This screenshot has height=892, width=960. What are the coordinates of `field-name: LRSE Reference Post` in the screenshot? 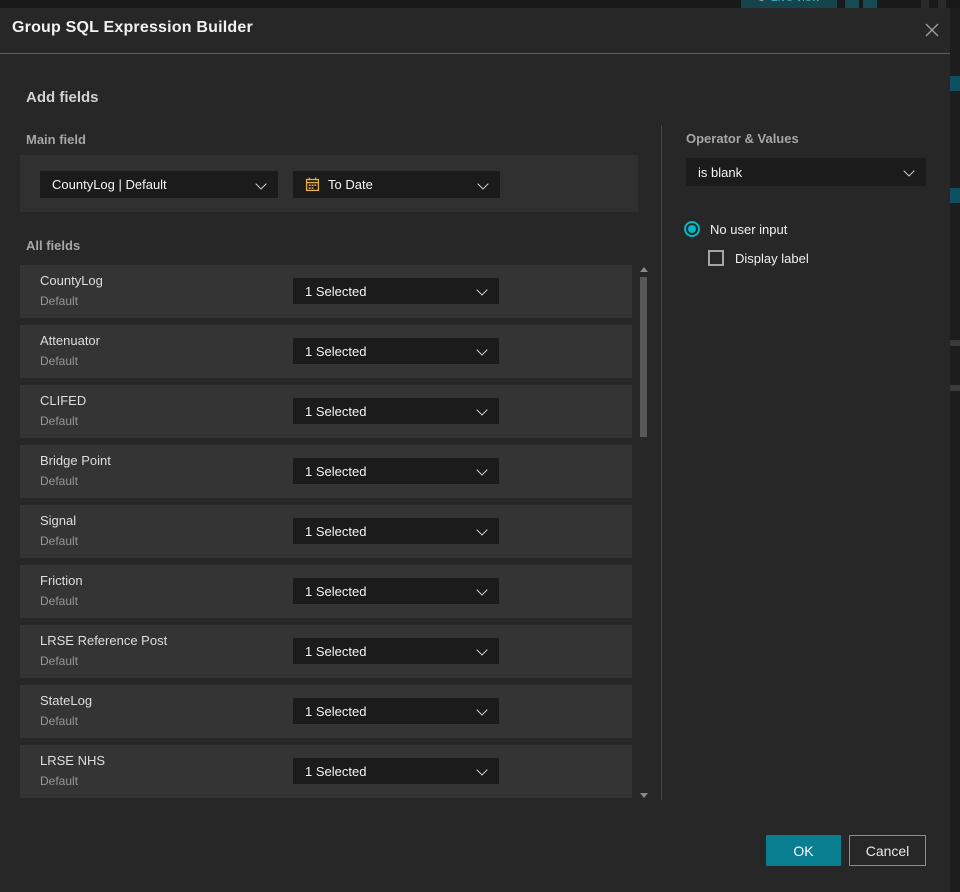 It's located at (104, 640).